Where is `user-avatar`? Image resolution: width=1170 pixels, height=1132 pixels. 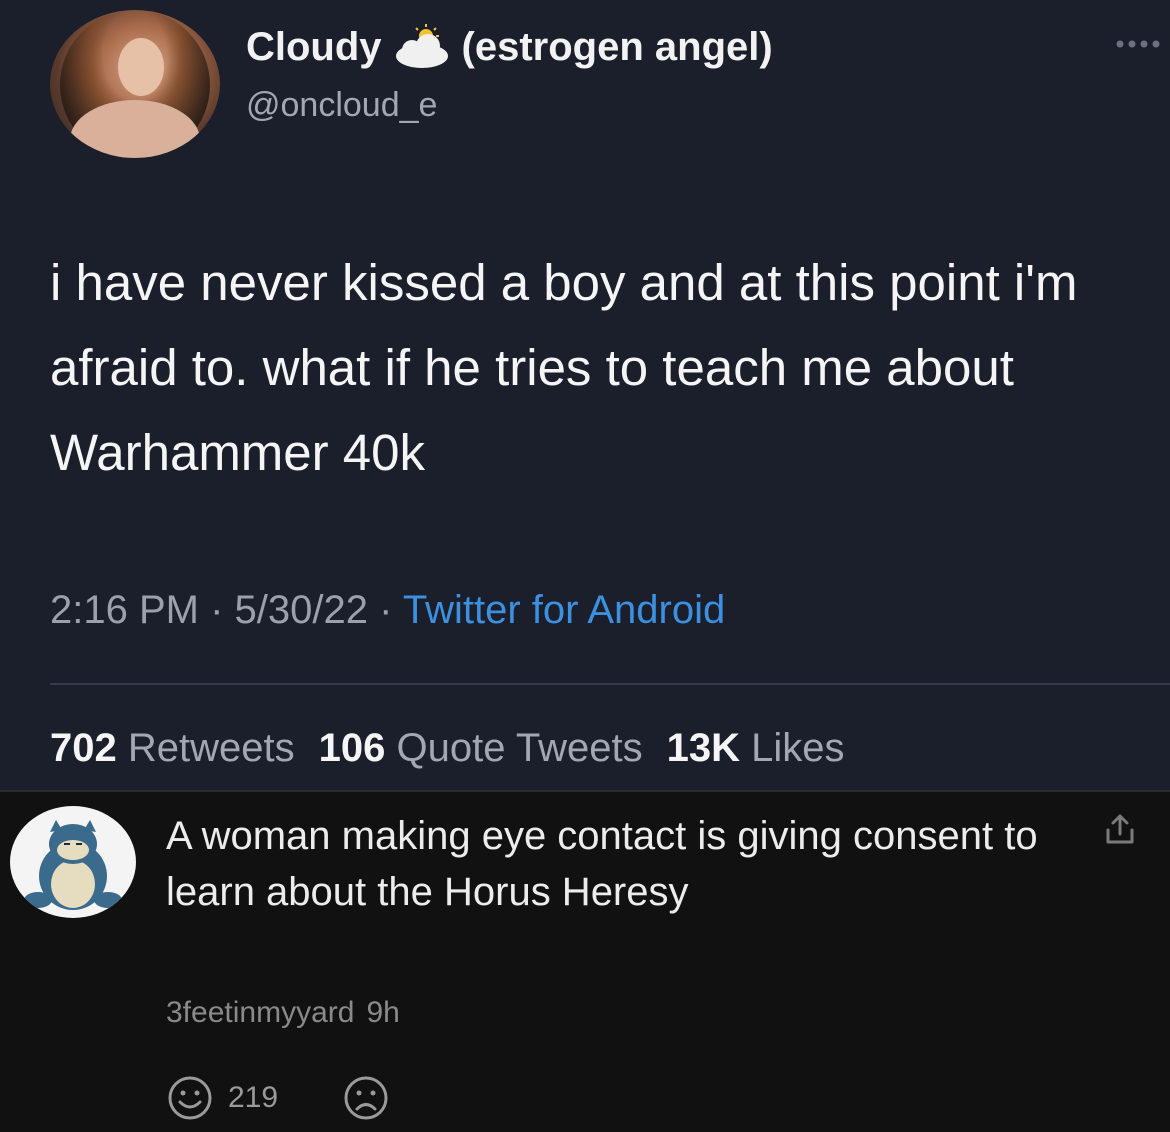
user-avatar is located at coordinates (135, 84).